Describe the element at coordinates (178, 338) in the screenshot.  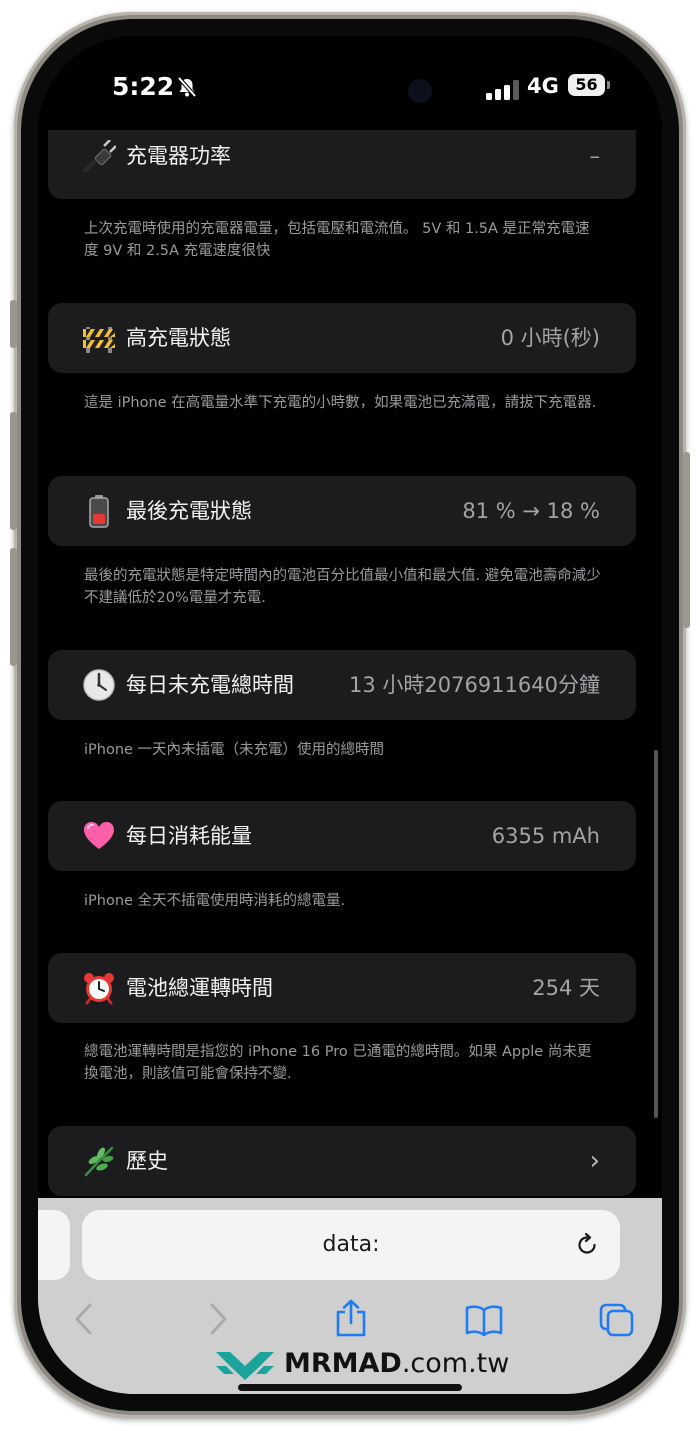
I see `card-title: 高充電狀態` at that location.